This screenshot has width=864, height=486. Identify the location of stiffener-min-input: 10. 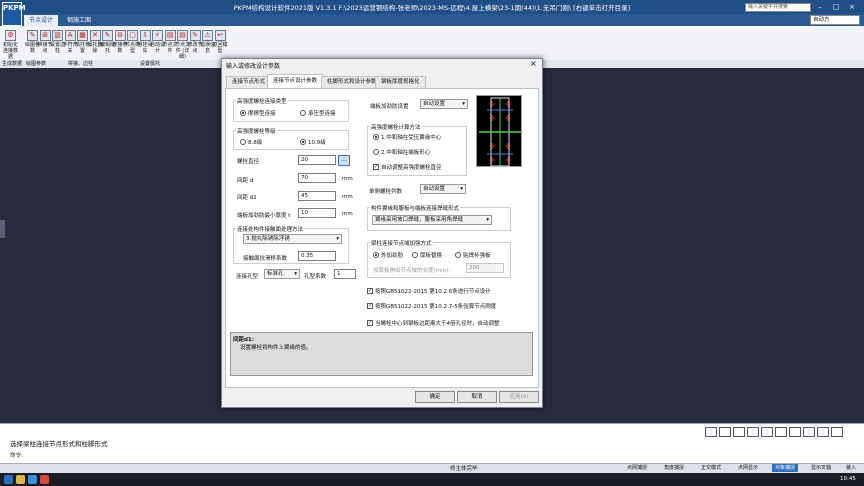
(317, 213).